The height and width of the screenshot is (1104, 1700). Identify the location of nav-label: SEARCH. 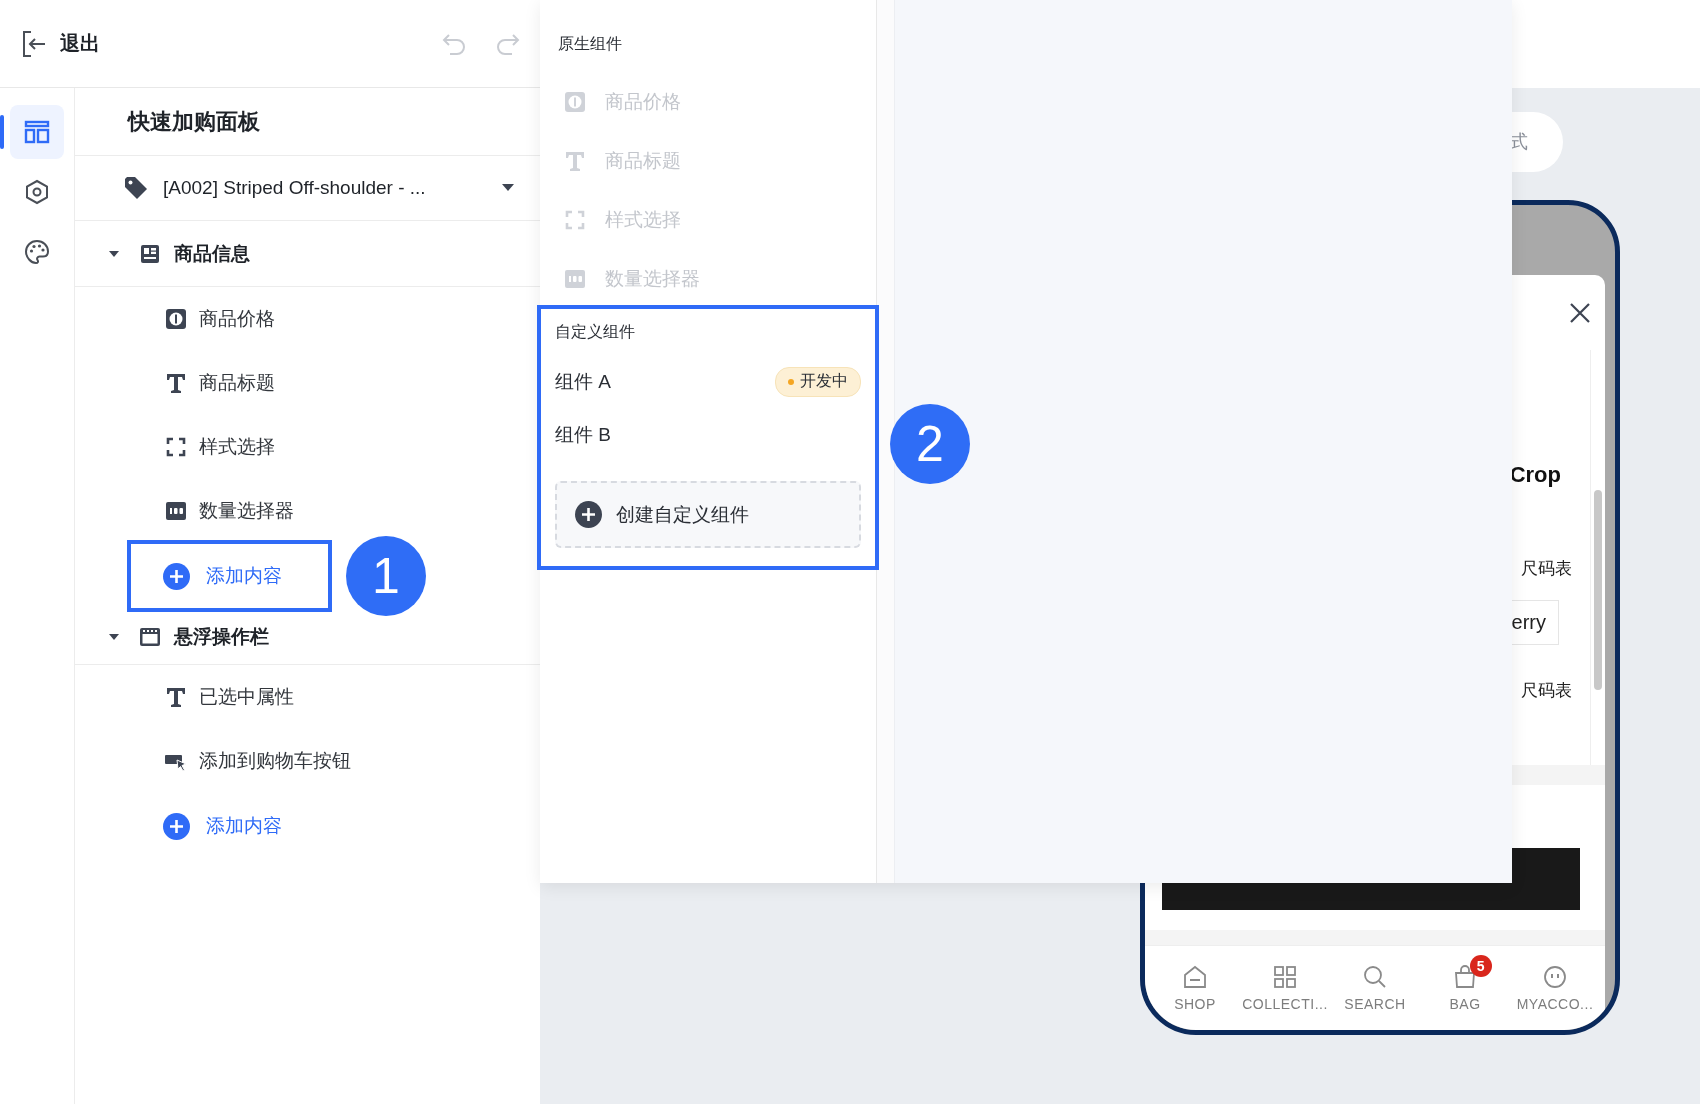
(1375, 1004).